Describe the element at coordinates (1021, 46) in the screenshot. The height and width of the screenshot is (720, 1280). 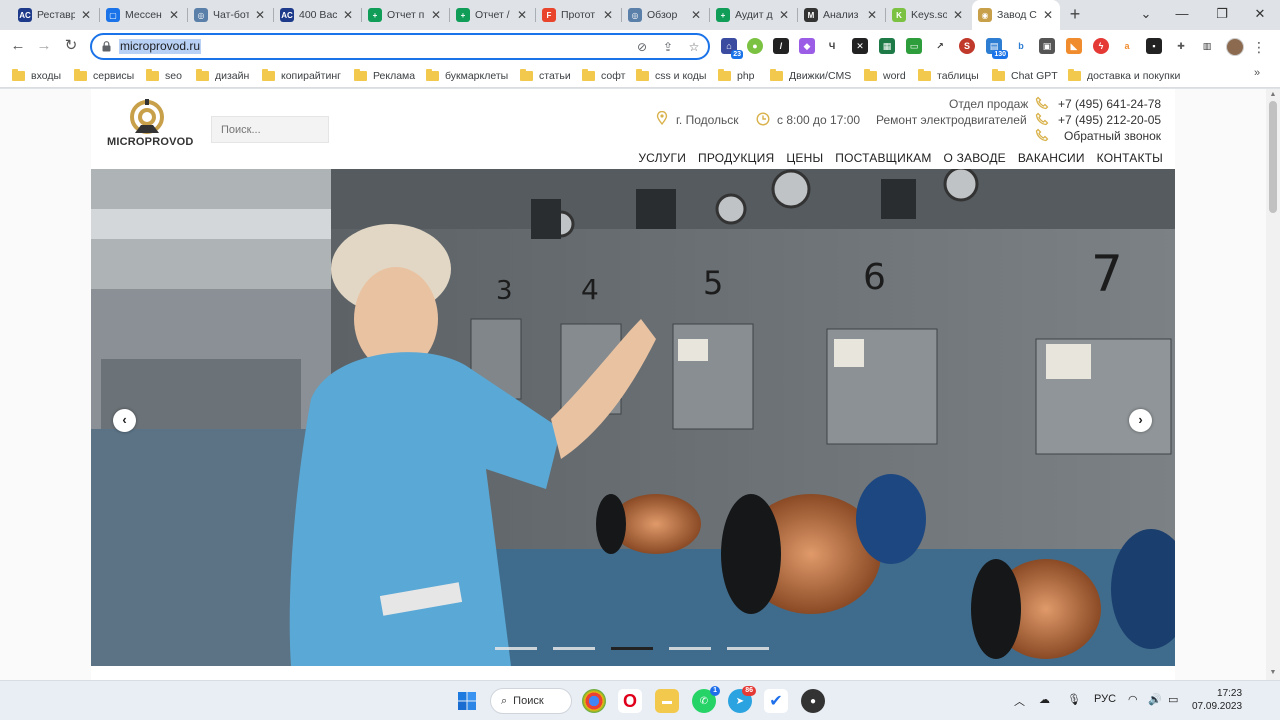
I see `extension-b-icon: b` at that location.